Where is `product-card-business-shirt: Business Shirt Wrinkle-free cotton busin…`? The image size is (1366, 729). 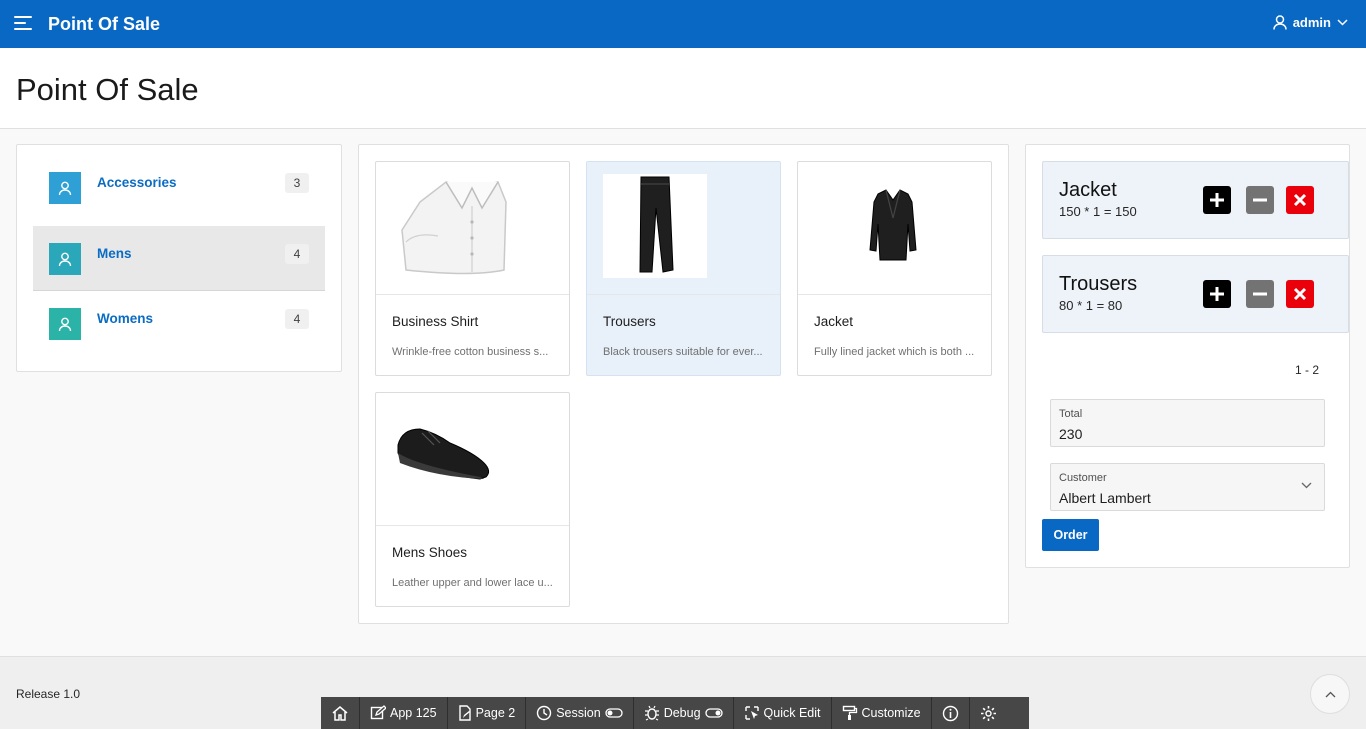
product-card-business-shirt: Business Shirt Wrinkle-free cotton busin… is located at coordinates (472, 268).